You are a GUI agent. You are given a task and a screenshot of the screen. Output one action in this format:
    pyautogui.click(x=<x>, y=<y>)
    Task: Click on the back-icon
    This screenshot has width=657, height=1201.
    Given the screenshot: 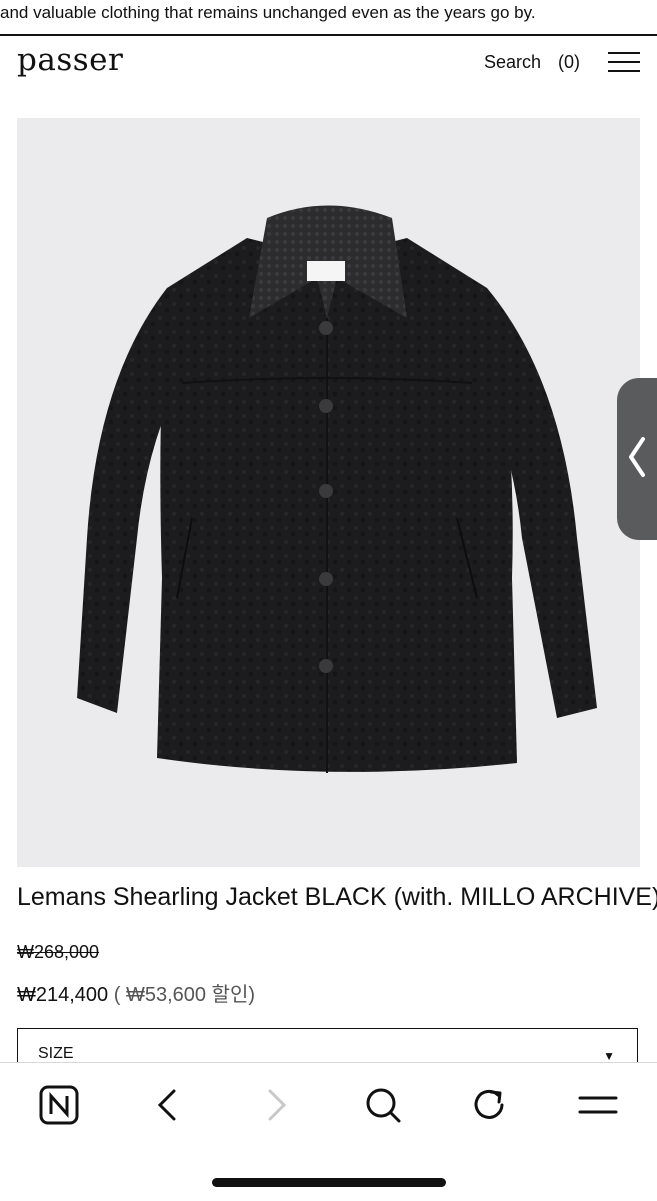 What is the action you would take?
    pyautogui.click(x=168, y=1105)
    